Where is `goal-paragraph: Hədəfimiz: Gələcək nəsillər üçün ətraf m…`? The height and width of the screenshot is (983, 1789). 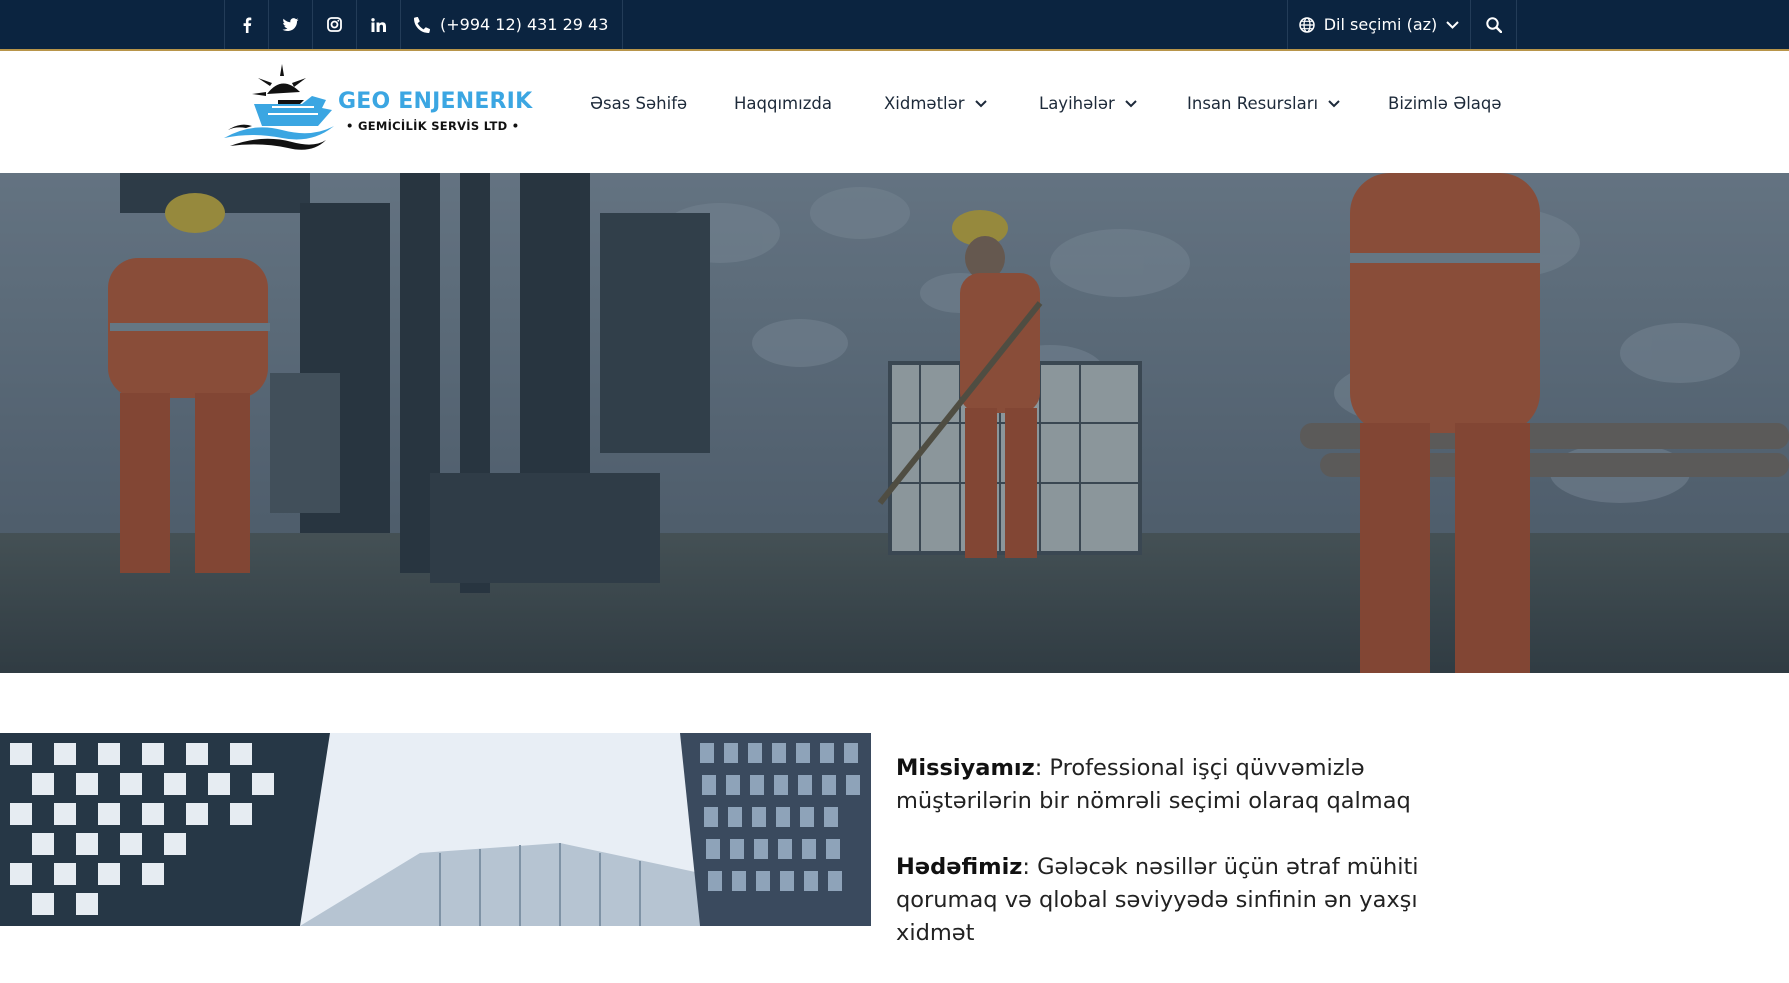 goal-paragraph: Hədəfimiz: Gələcək nəsillər üçün ətraf m… is located at coordinates (1196, 900).